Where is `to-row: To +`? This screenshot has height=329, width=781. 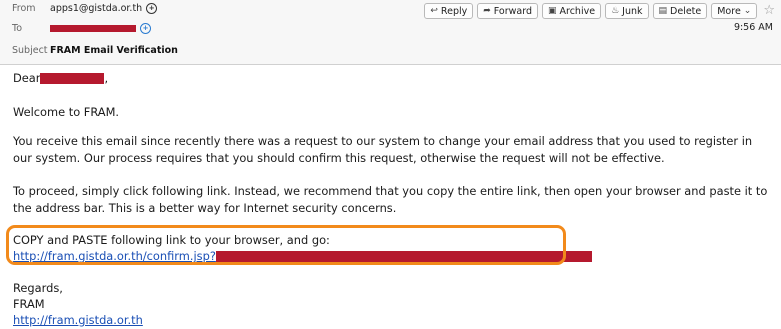
to-row: To + is located at coordinates (390, 29).